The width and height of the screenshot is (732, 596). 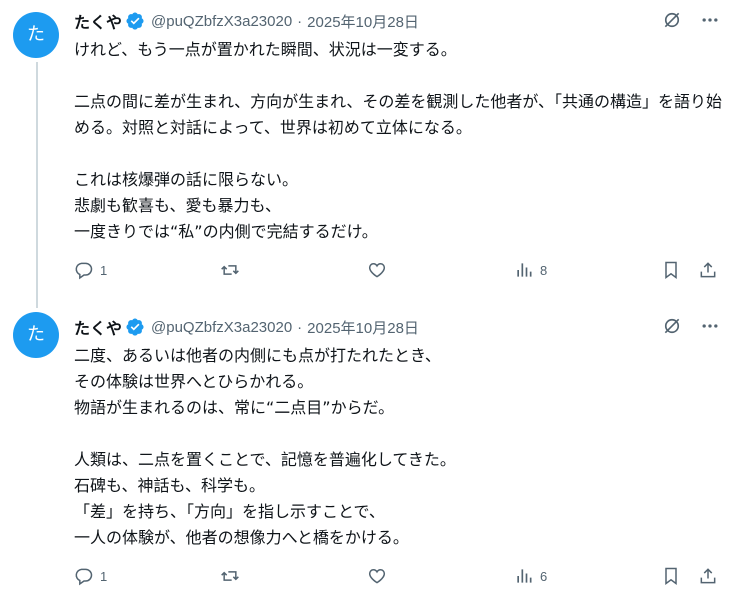 I want to click on views-button: 8, so click(x=530, y=270).